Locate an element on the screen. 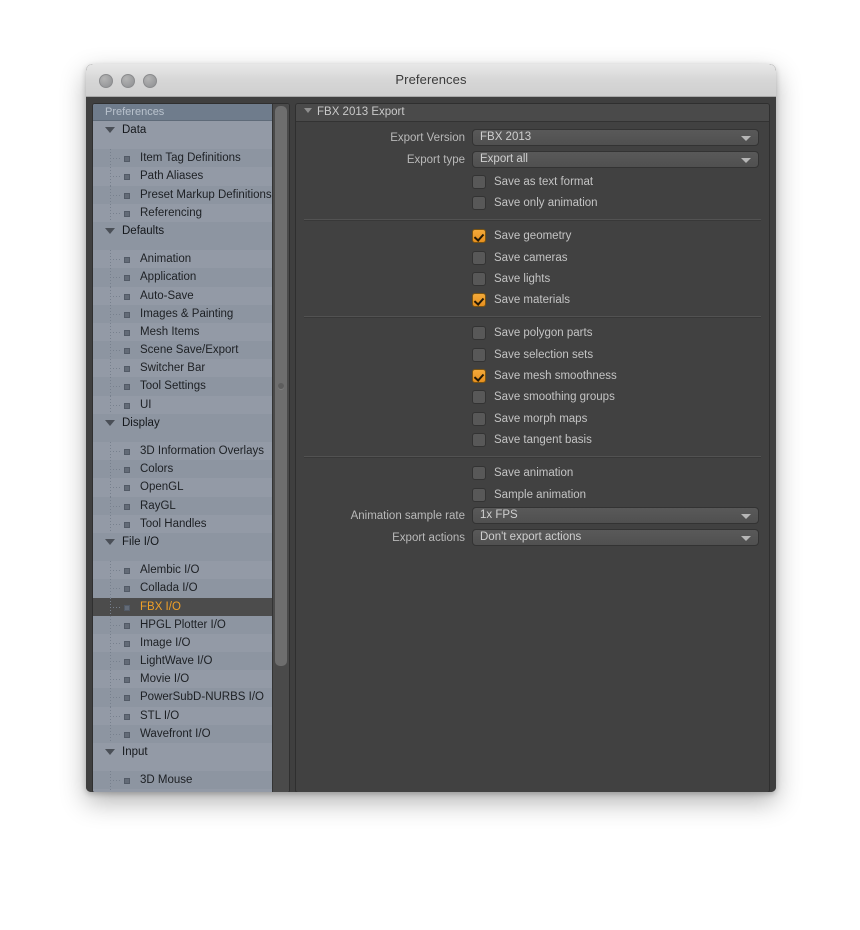  checkbox-row-save-mesh-smoothness: Save mesh smoothness is located at coordinates (532, 375).